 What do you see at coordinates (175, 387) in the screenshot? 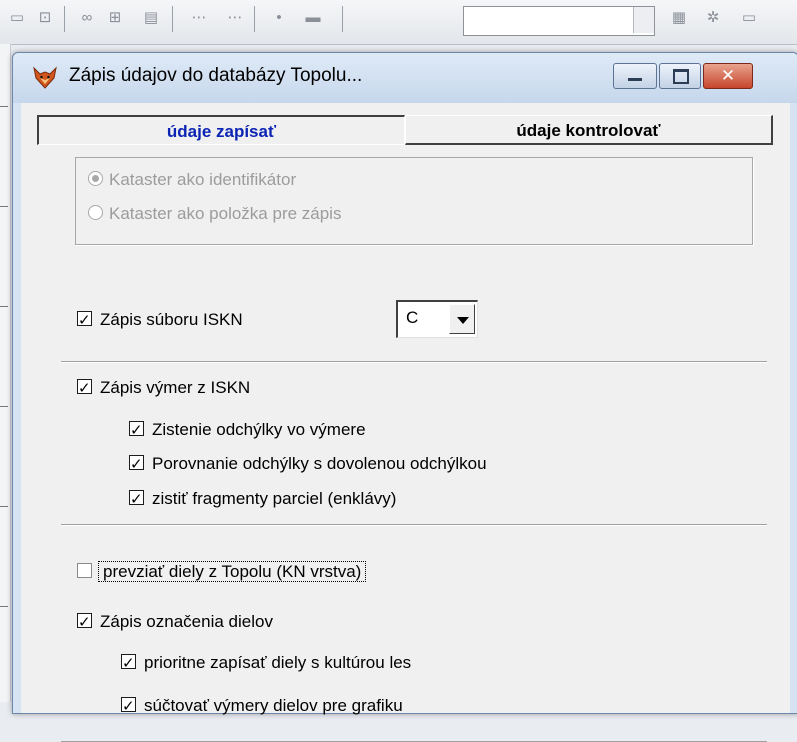
I see `checkbox-label: Zápis výmer z ISKN` at bounding box center [175, 387].